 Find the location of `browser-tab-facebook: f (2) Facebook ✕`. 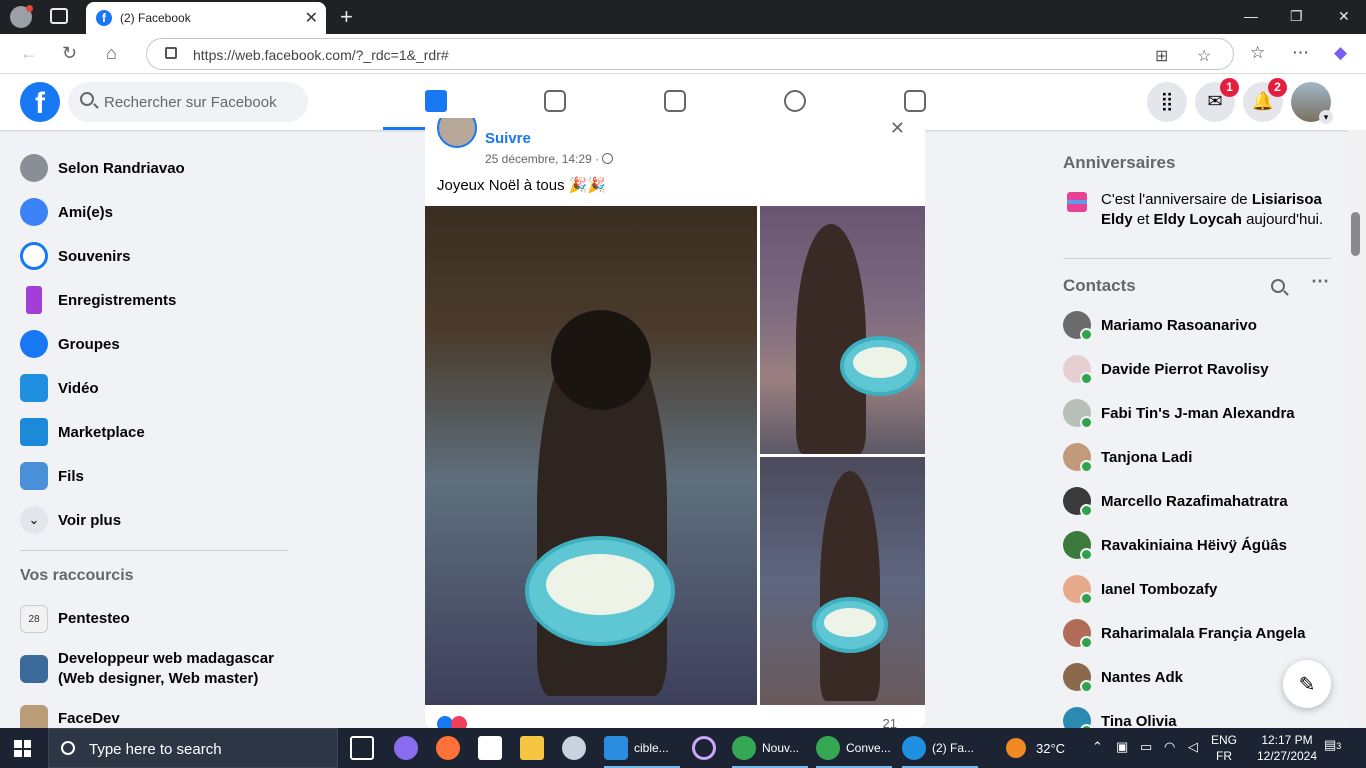

browser-tab-facebook: f (2) Facebook ✕ is located at coordinates (206, 18).